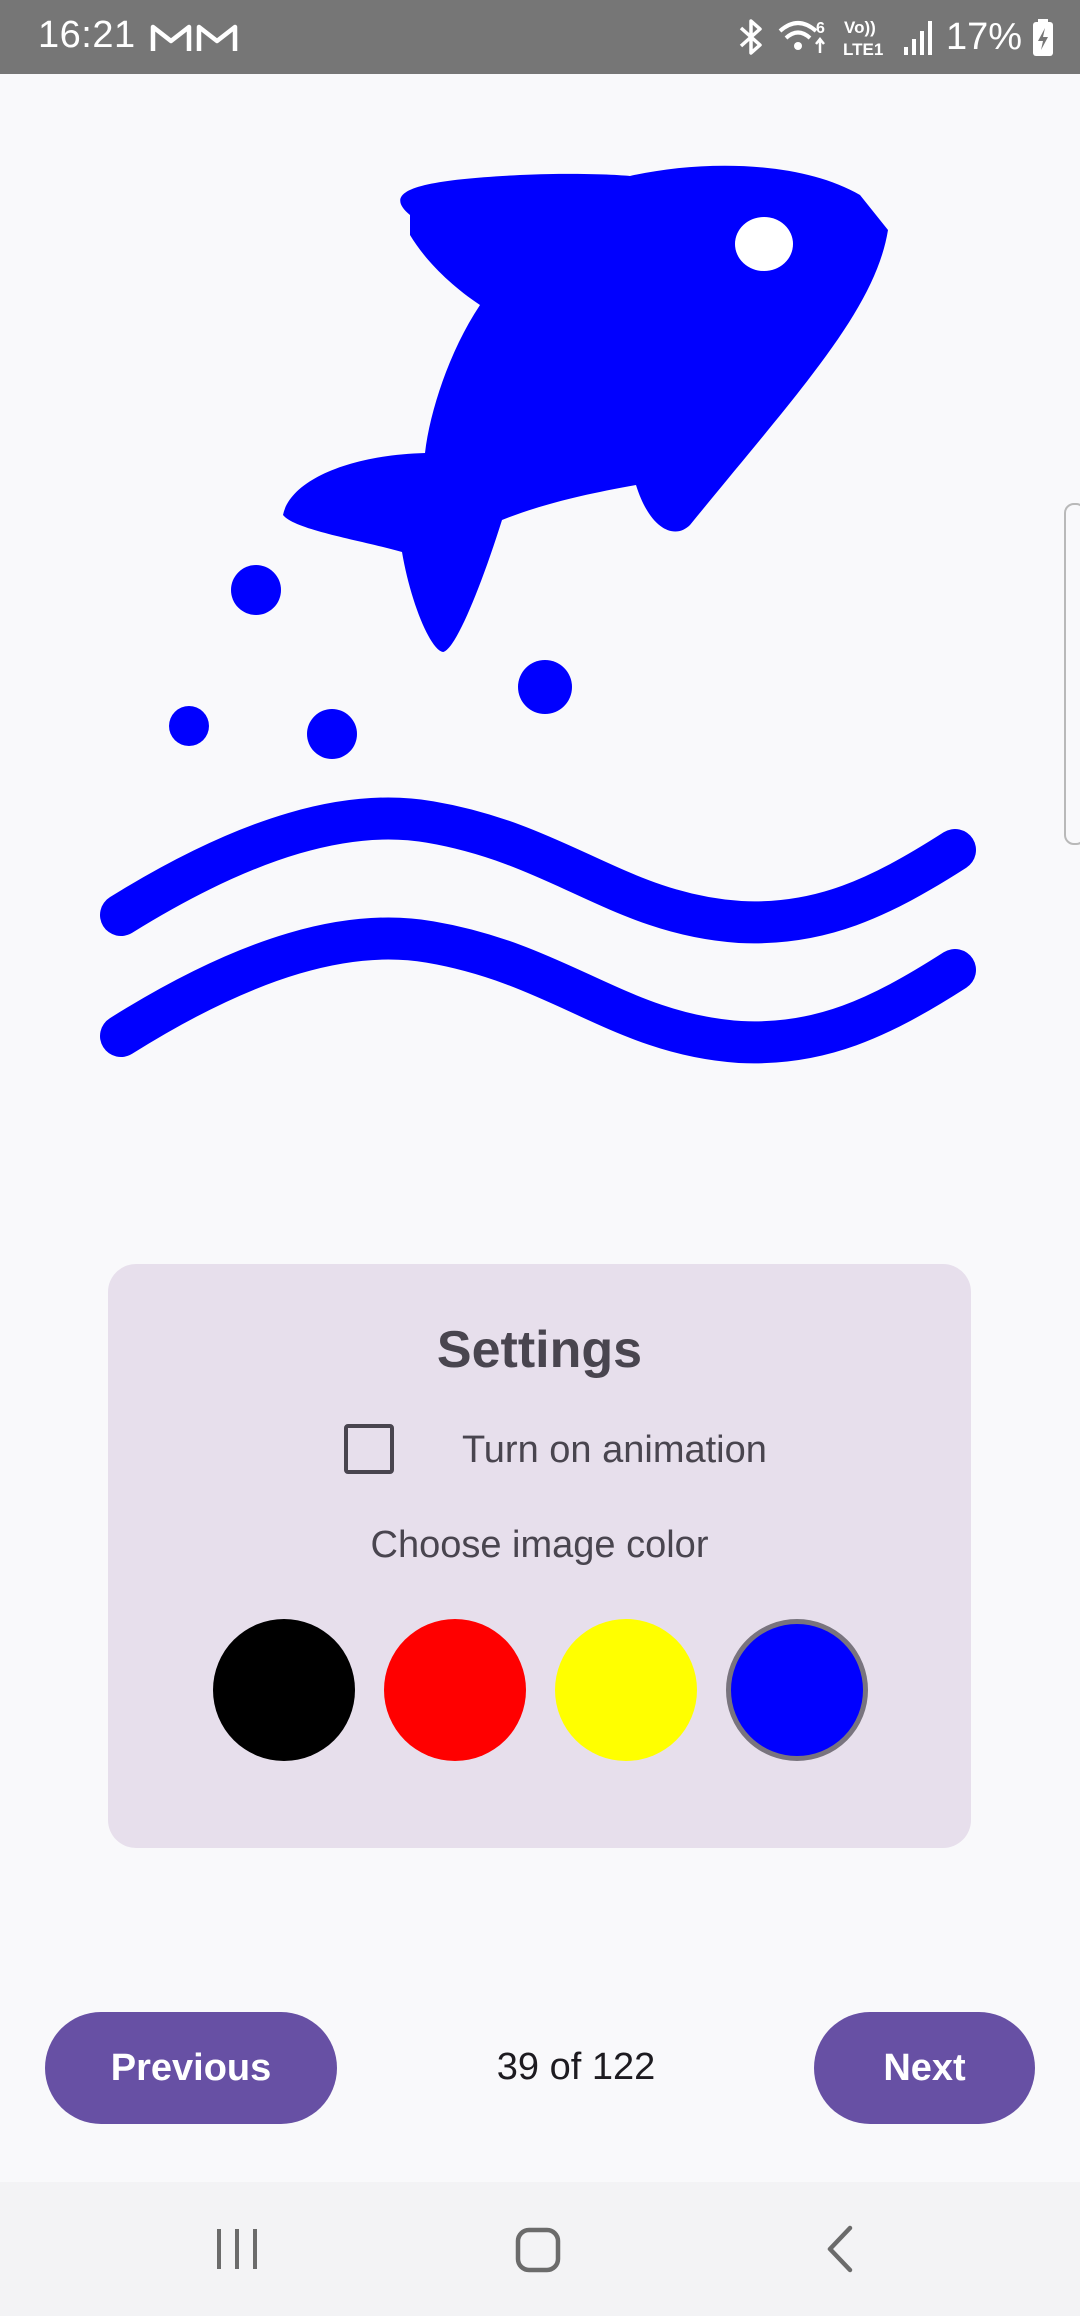 The height and width of the screenshot is (2316, 1080). Describe the element at coordinates (585, 408) in the screenshot. I see `fish-icon` at that location.